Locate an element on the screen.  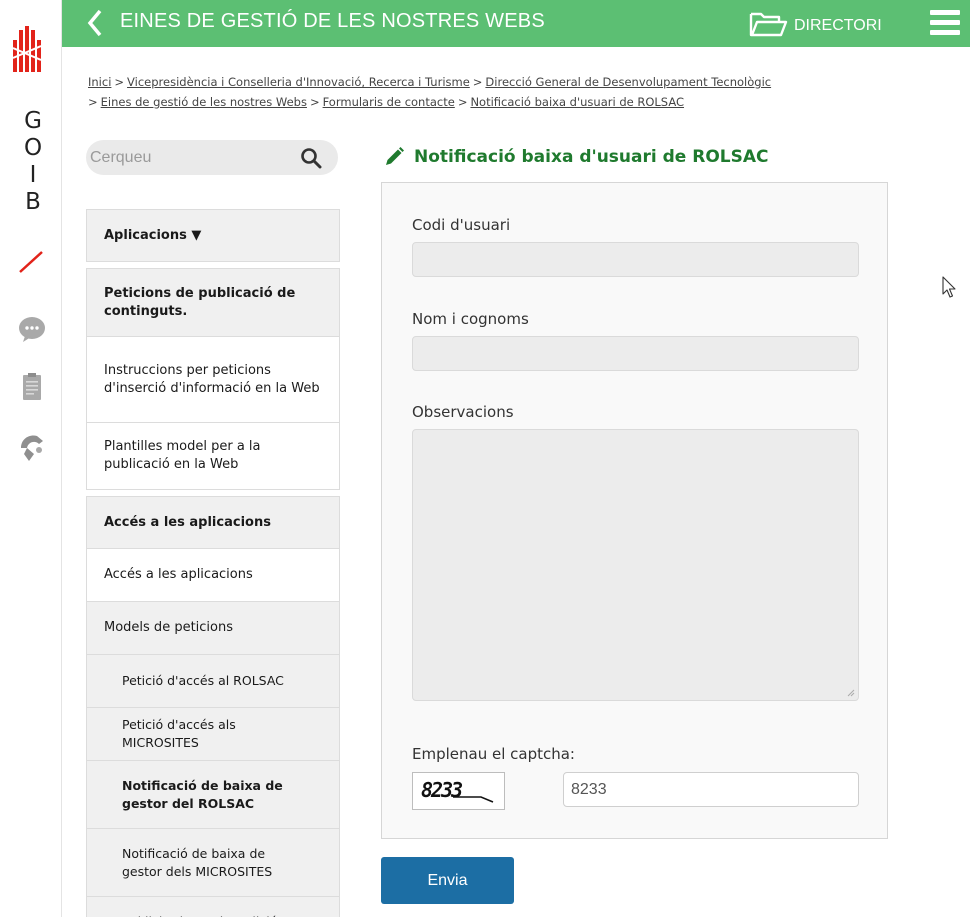
form-heading: Notificació baixa d'usuari de ROLSAC is located at coordinates (576, 157).